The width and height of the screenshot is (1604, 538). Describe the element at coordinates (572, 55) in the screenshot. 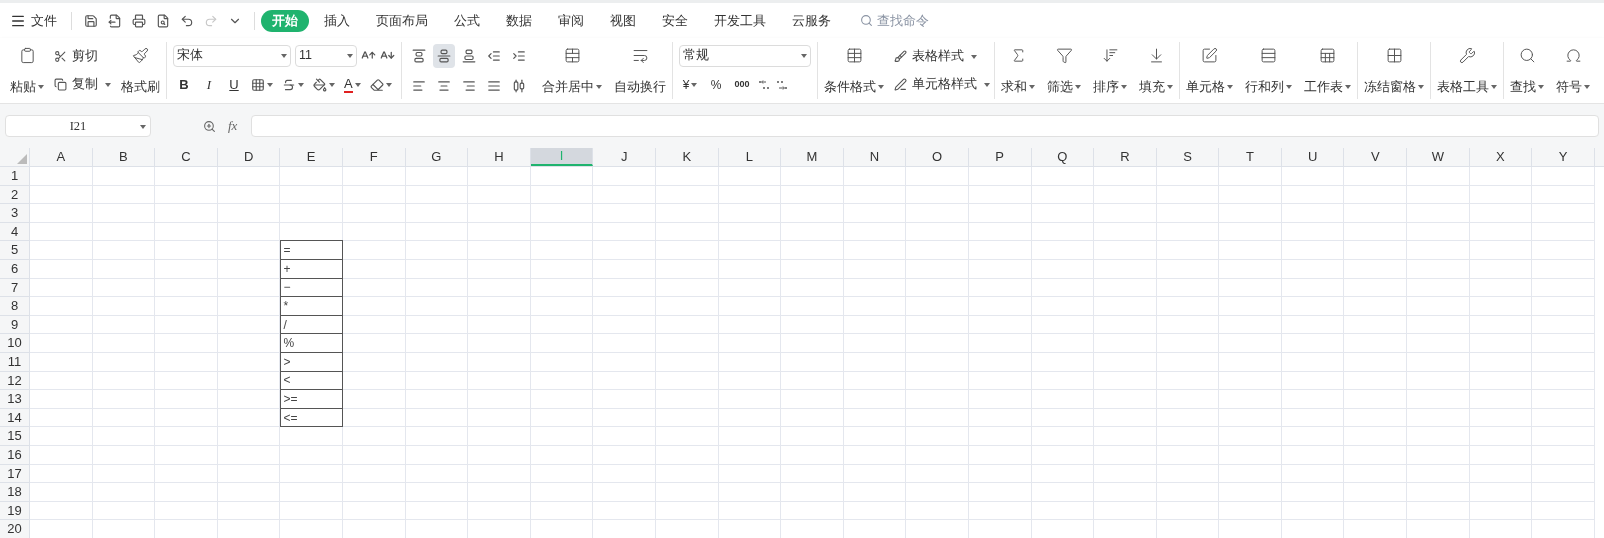

I see `merge-cells-icon` at that location.